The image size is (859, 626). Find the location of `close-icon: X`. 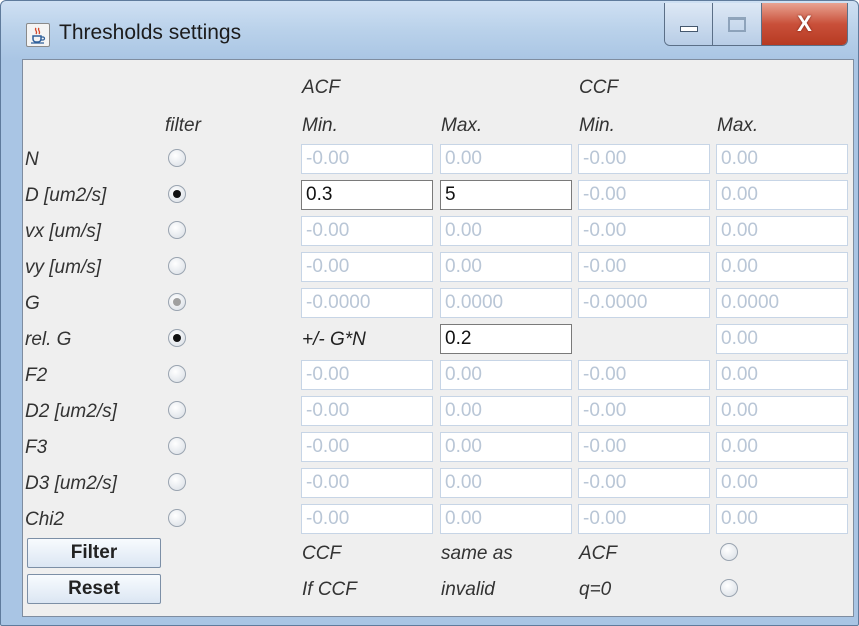

close-icon: X is located at coordinates (804, 23).